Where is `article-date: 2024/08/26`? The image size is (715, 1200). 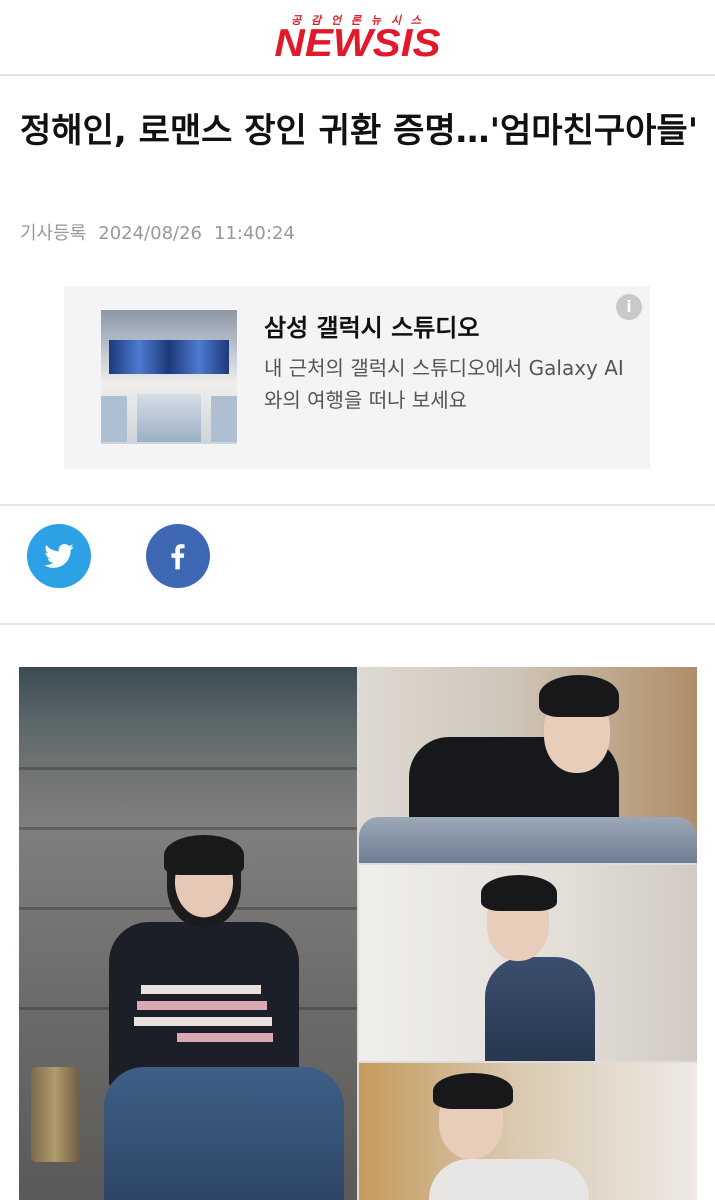
article-date: 2024/08/26 is located at coordinates (150, 233).